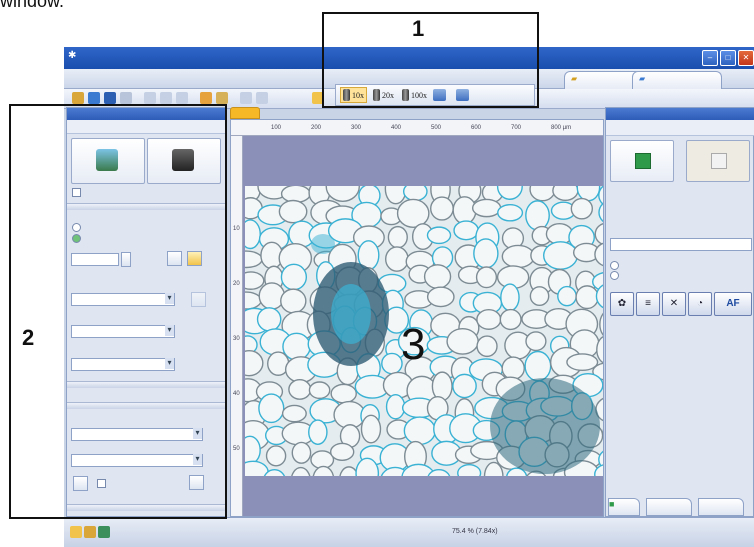 This screenshot has width=754, height=547. What do you see at coordinates (76, 532) in the screenshot?
I see `status-folder-icon` at bounding box center [76, 532].